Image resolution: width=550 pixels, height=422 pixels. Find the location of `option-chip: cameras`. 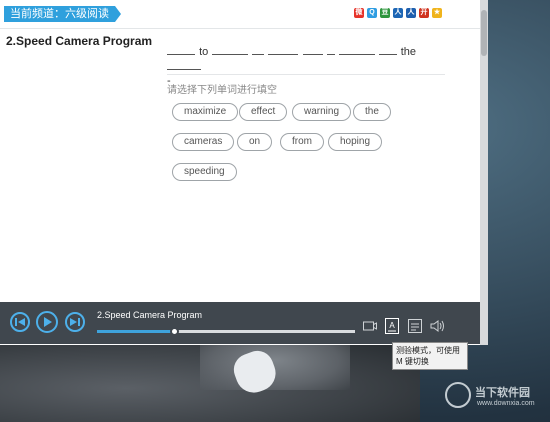

option-chip: cameras is located at coordinates (203, 142).